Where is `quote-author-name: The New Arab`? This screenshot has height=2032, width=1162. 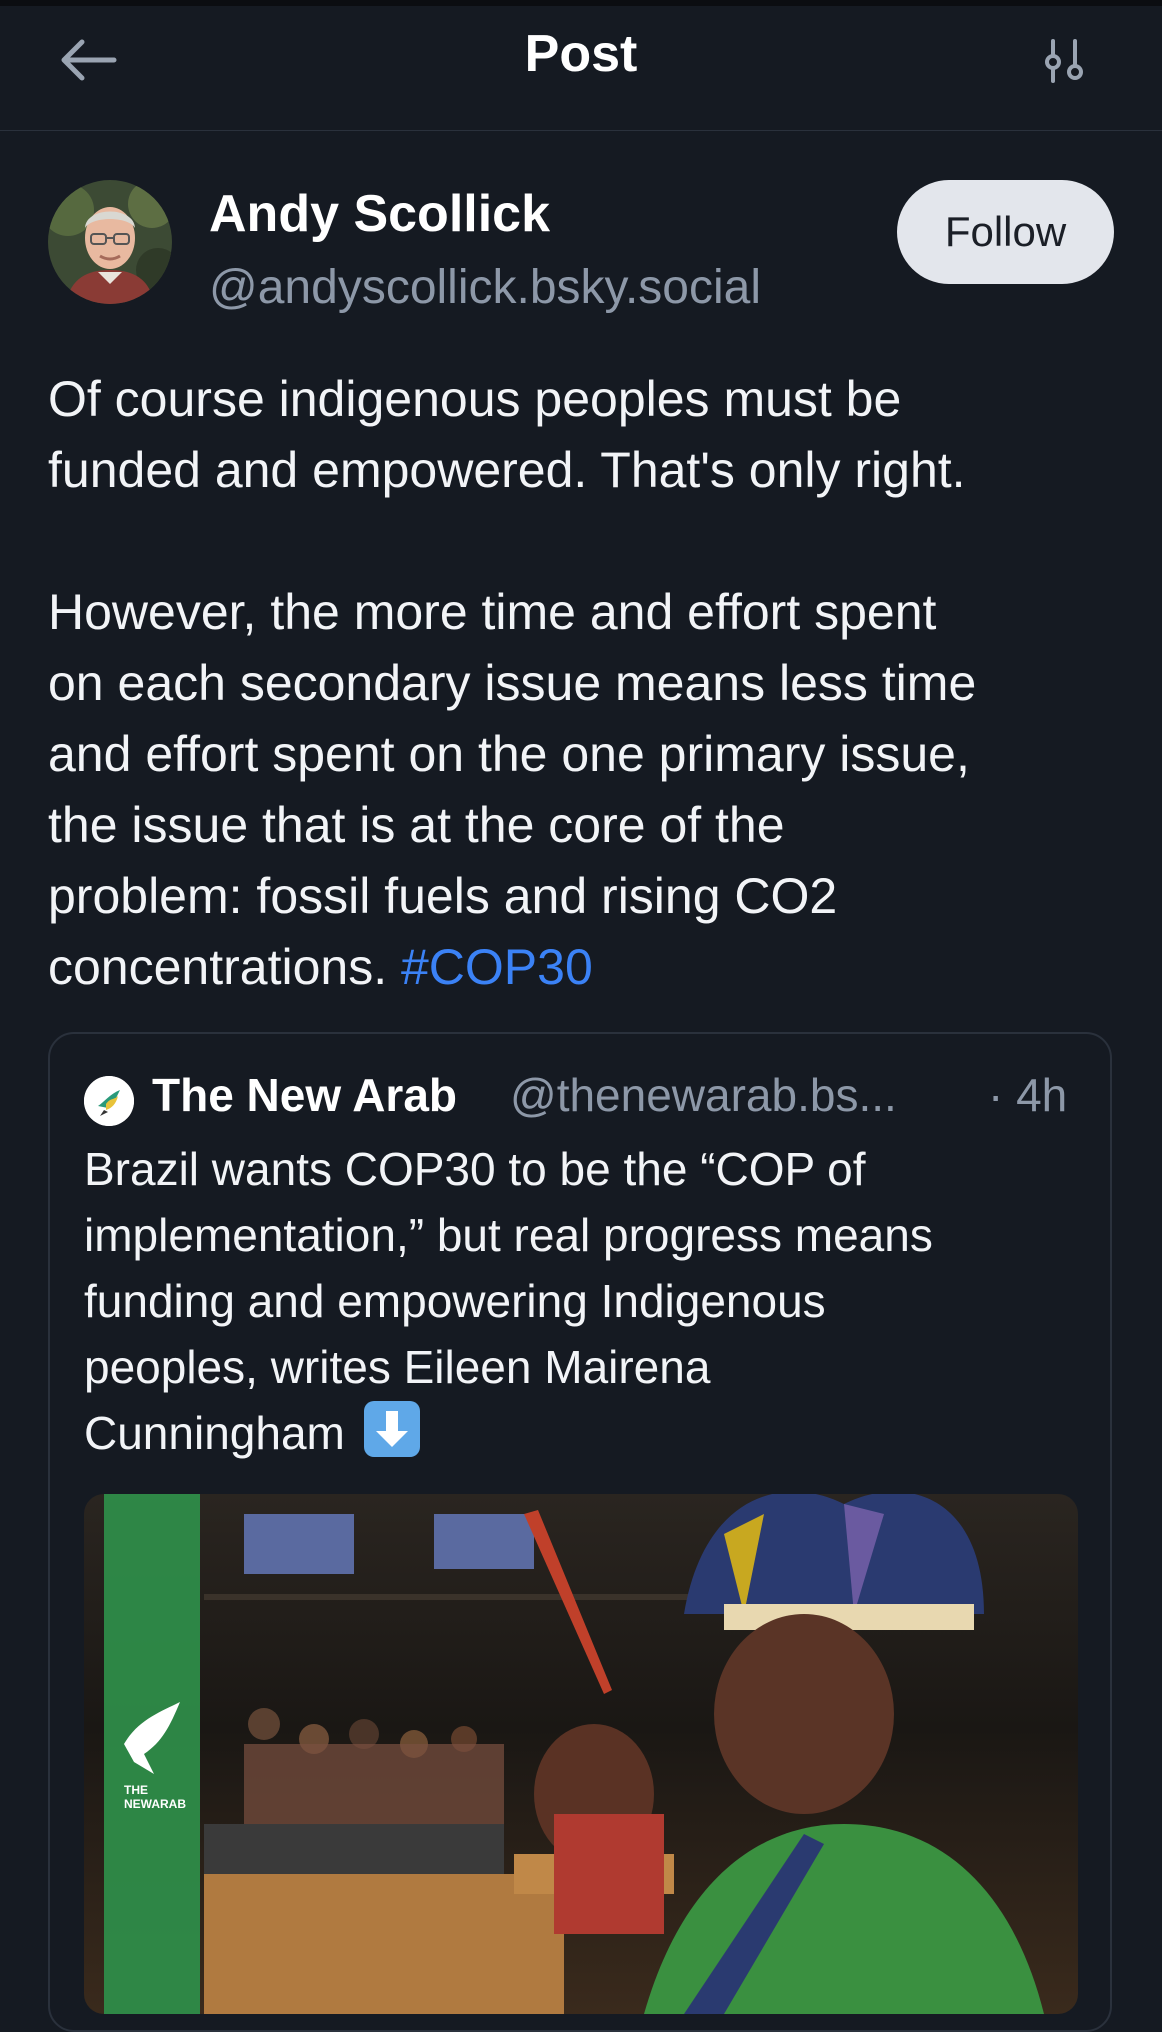 quote-author-name: The New Arab is located at coordinates (304, 1095).